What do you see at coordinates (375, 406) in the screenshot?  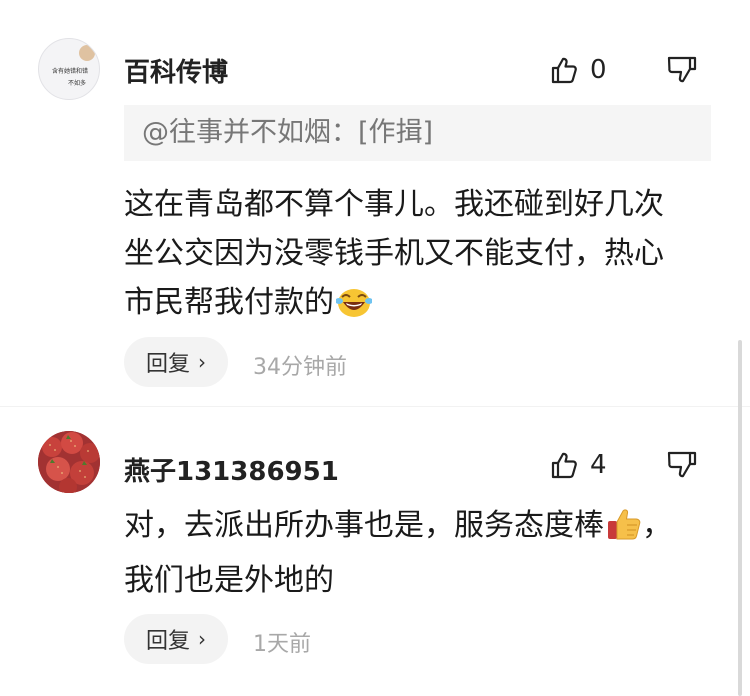 I see `divider` at bounding box center [375, 406].